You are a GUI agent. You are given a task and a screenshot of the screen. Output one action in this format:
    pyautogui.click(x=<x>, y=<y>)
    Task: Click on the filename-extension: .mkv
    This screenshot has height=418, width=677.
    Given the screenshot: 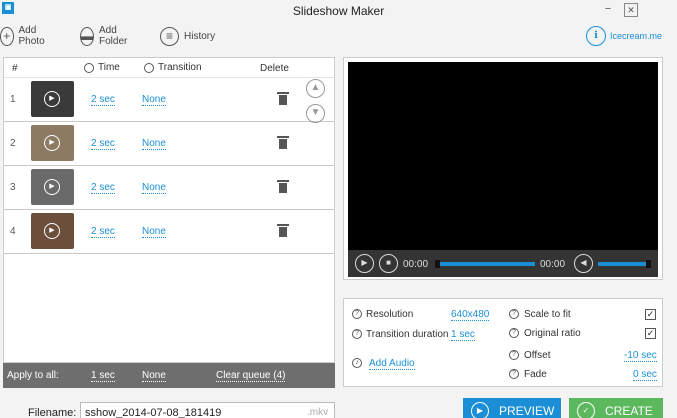 What is the action you would take?
    pyautogui.click(x=318, y=412)
    